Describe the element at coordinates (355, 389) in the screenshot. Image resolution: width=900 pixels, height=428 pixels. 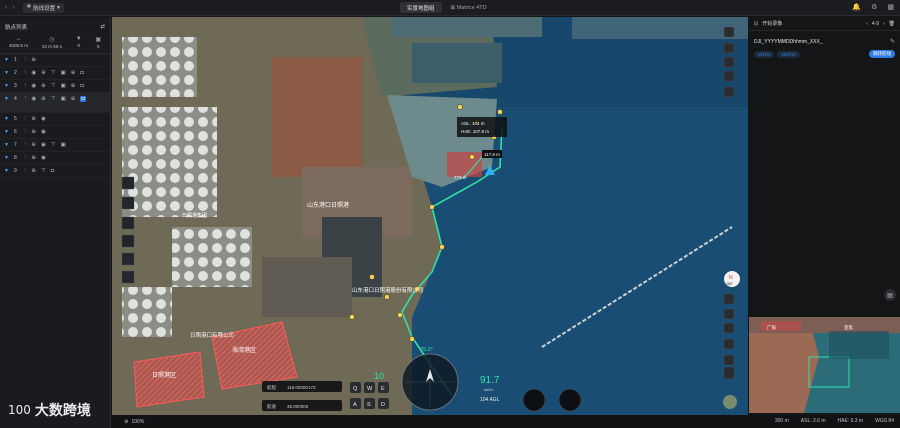
I see `key-q: Q` at that location.